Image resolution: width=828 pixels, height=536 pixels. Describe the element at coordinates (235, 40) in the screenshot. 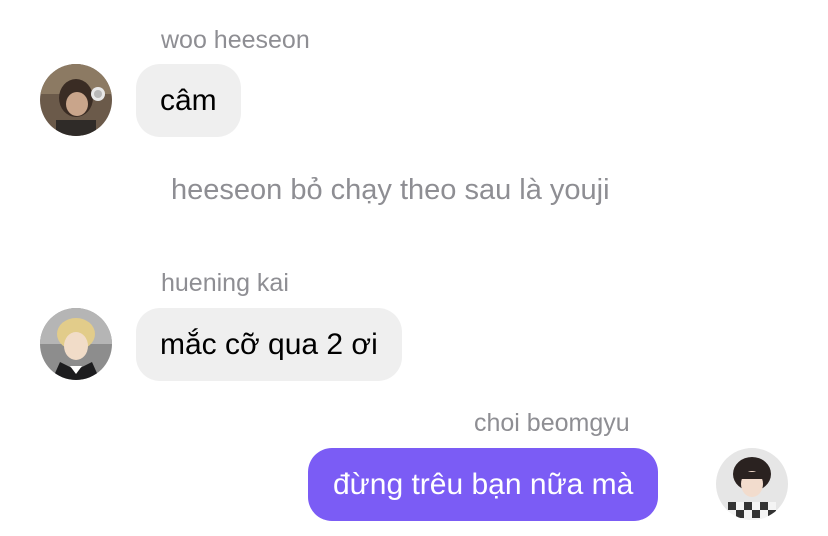

I see `sender-name: woo heeseon` at that location.